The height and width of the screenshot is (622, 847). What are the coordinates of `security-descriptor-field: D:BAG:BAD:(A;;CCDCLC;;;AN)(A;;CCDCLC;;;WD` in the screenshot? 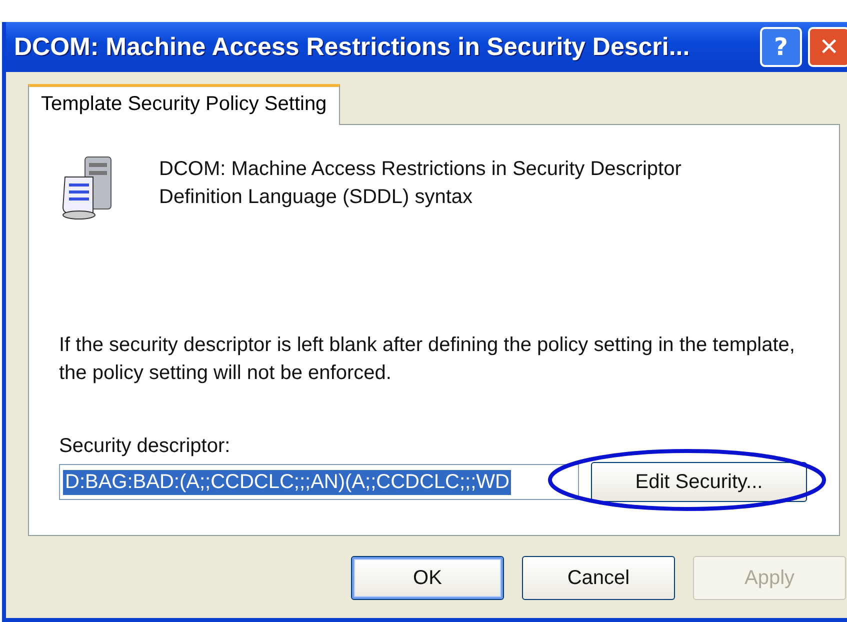 It's located at (319, 482).